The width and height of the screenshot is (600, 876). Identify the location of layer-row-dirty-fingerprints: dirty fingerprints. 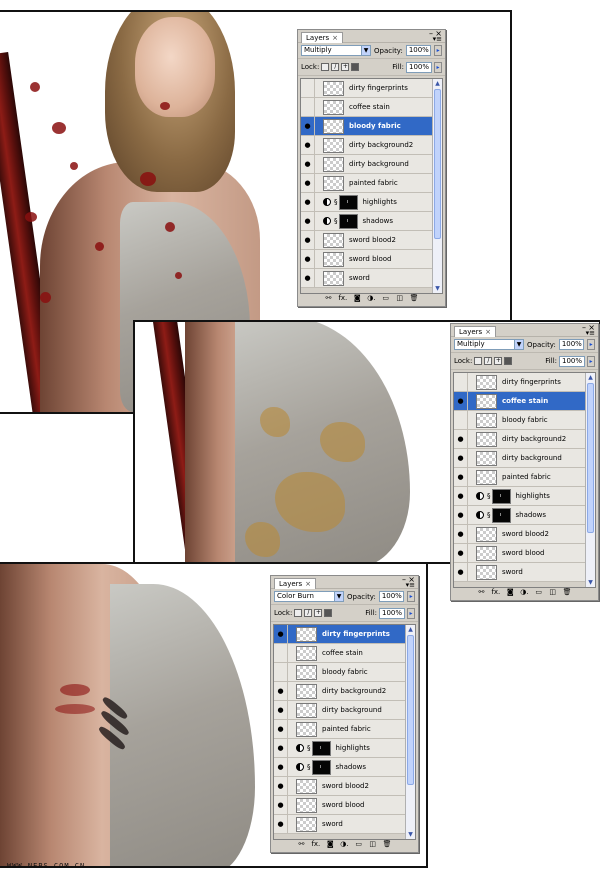
(366, 88).